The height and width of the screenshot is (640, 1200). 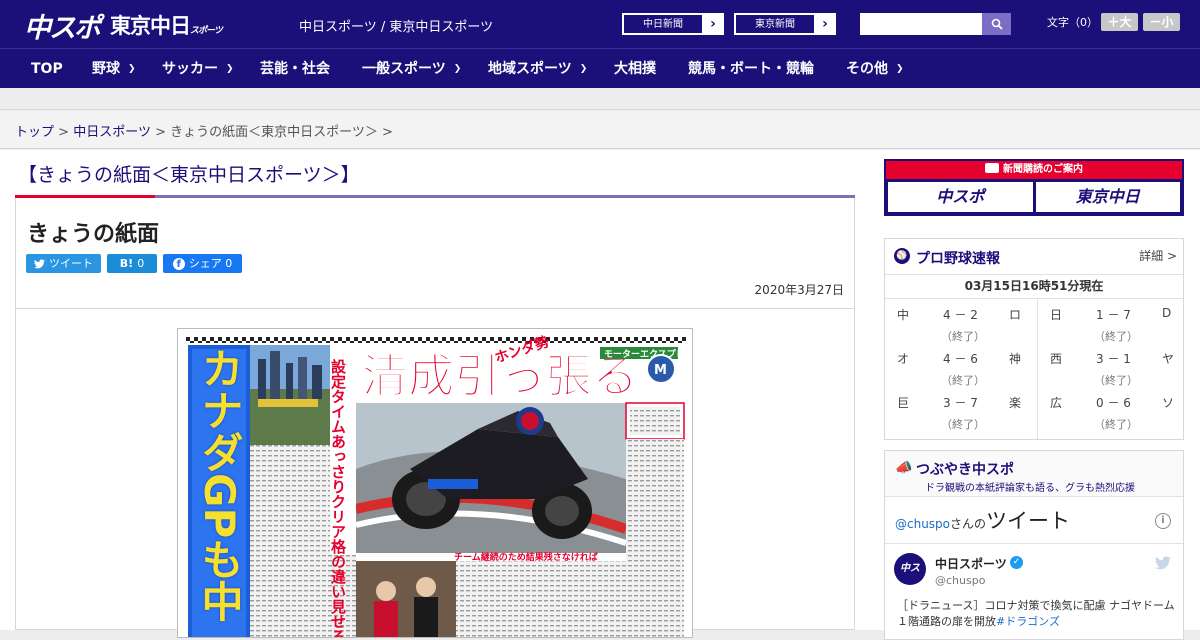 I want to click on tokyo-shimbun-link: 東京新聞 ›, so click(x=785, y=24).